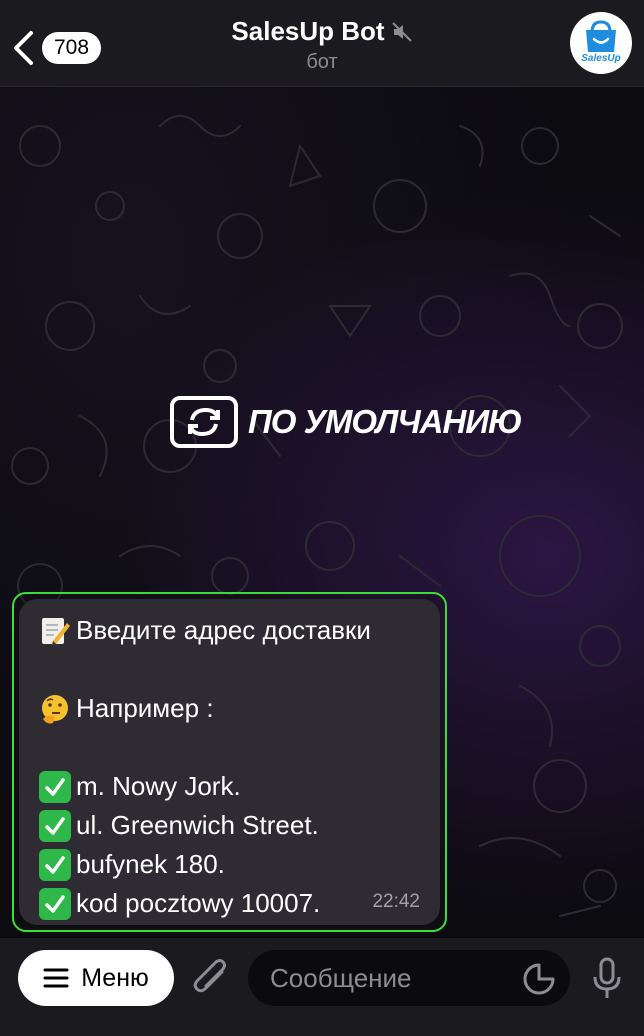  What do you see at coordinates (308, 31) in the screenshot?
I see `chat-title: SalesUp Bot` at bounding box center [308, 31].